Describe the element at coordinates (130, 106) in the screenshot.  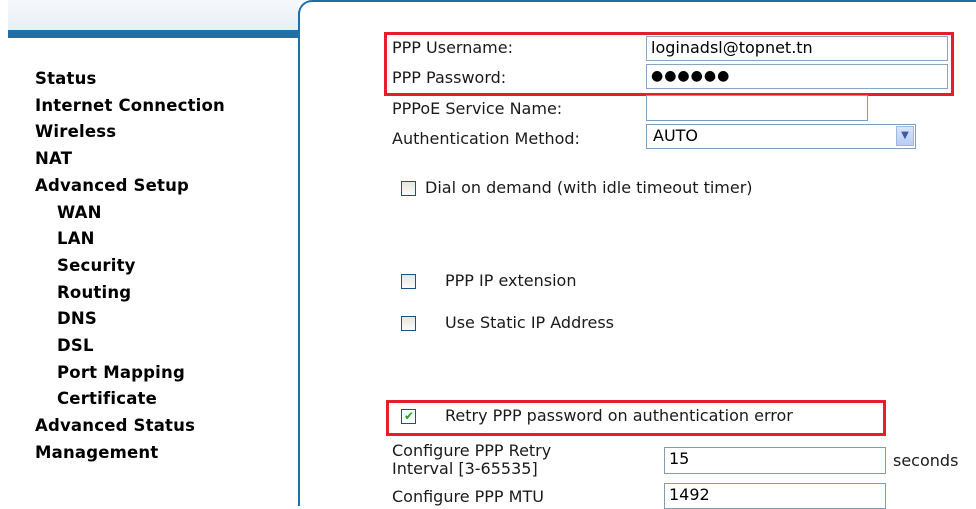
I see `sidebar-item-internet-connection: Internet Connection` at that location.